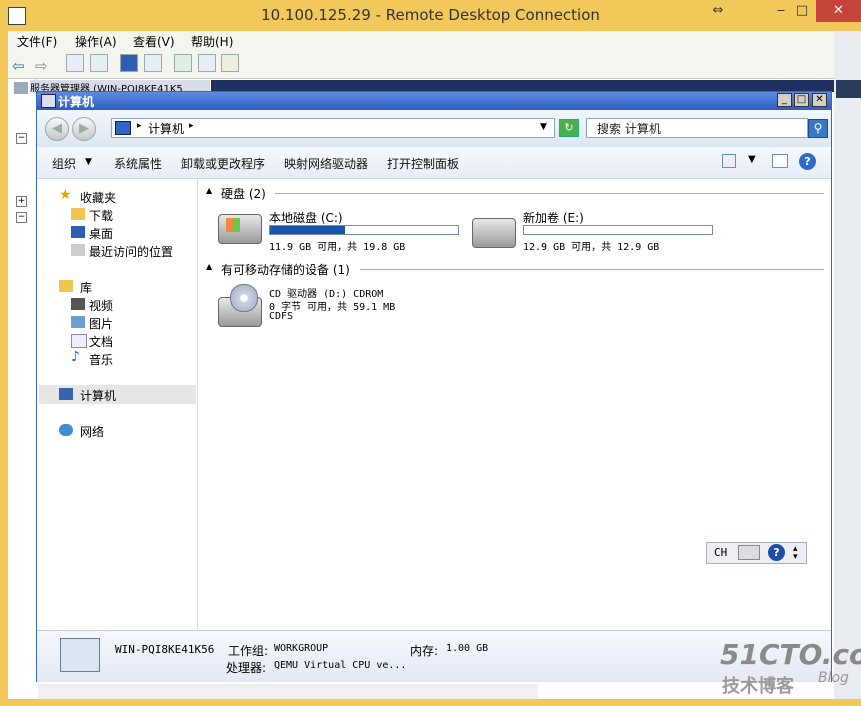 This screenshot has height=706, width=861. What do you see at coordinates (98, 197) in the screenshot?
I see `nav-favorites: 收藏夹` at bounding box center [98, 197].